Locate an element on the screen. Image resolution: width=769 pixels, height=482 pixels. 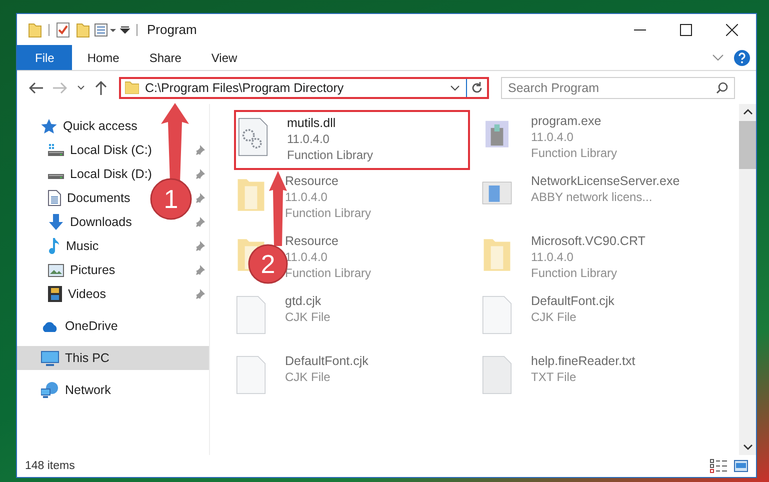
file-name: help.fineReader.txt is located at coordinates (583, 361).